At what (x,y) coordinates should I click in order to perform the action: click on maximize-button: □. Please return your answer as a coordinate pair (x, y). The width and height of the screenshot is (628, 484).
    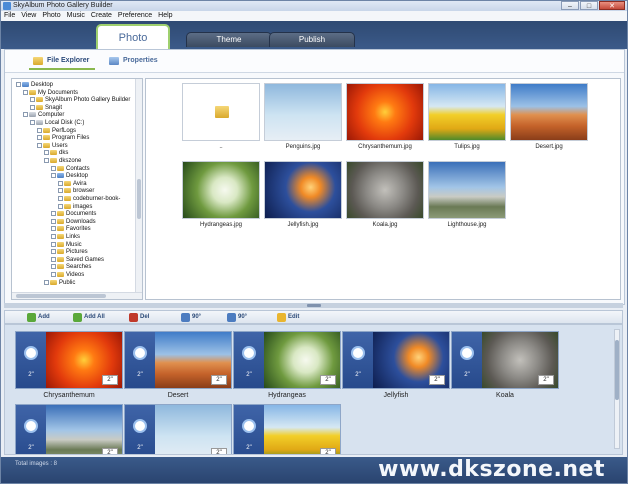
    Looking at the image, I should click on (589, 5).